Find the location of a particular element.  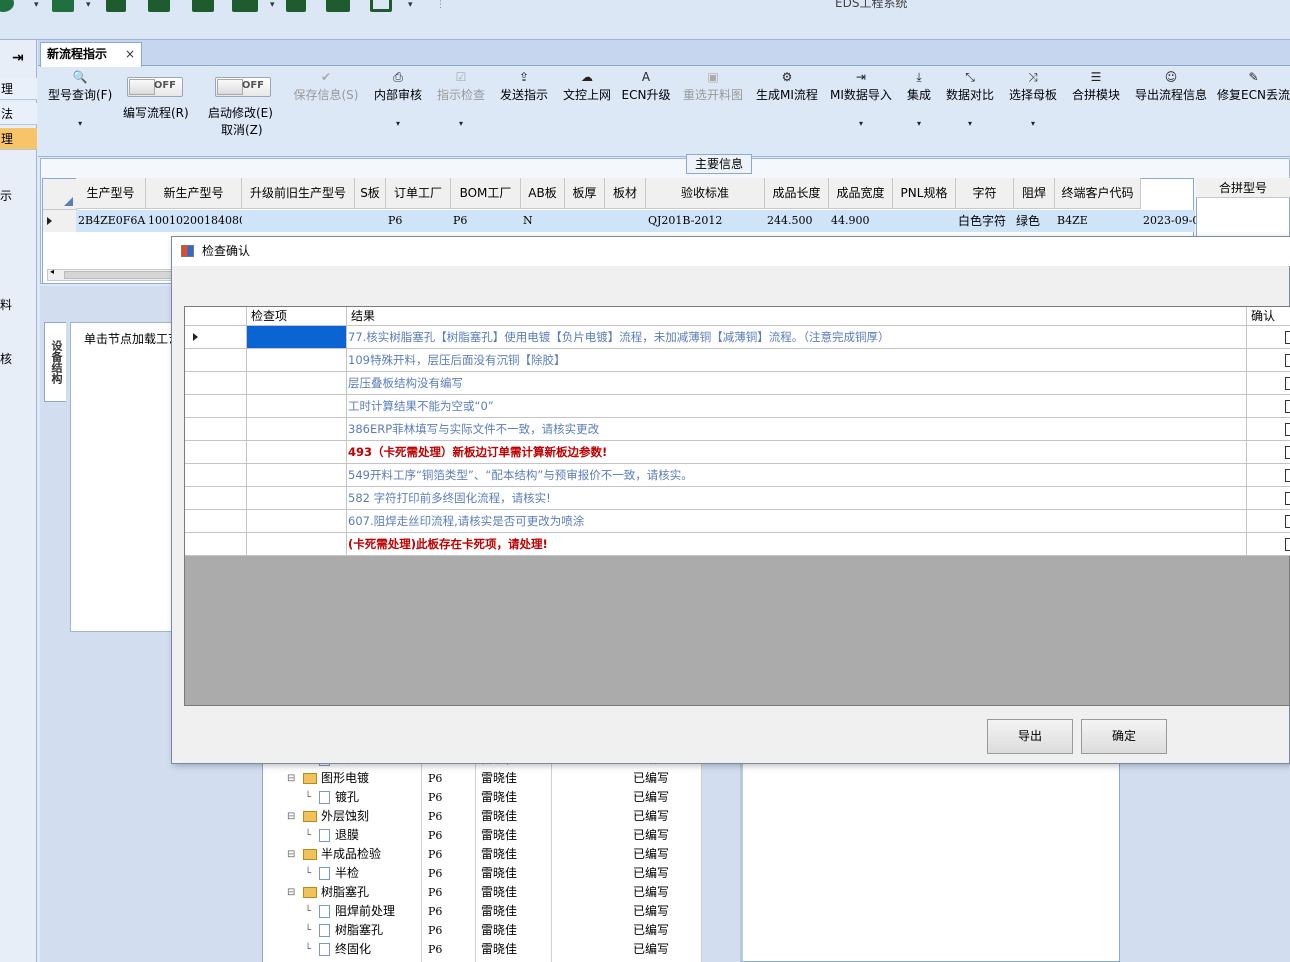

tree-row: ⊟ 图形电镀 P6 雷晓佳 已编写 is located at coordinates (483, 778).